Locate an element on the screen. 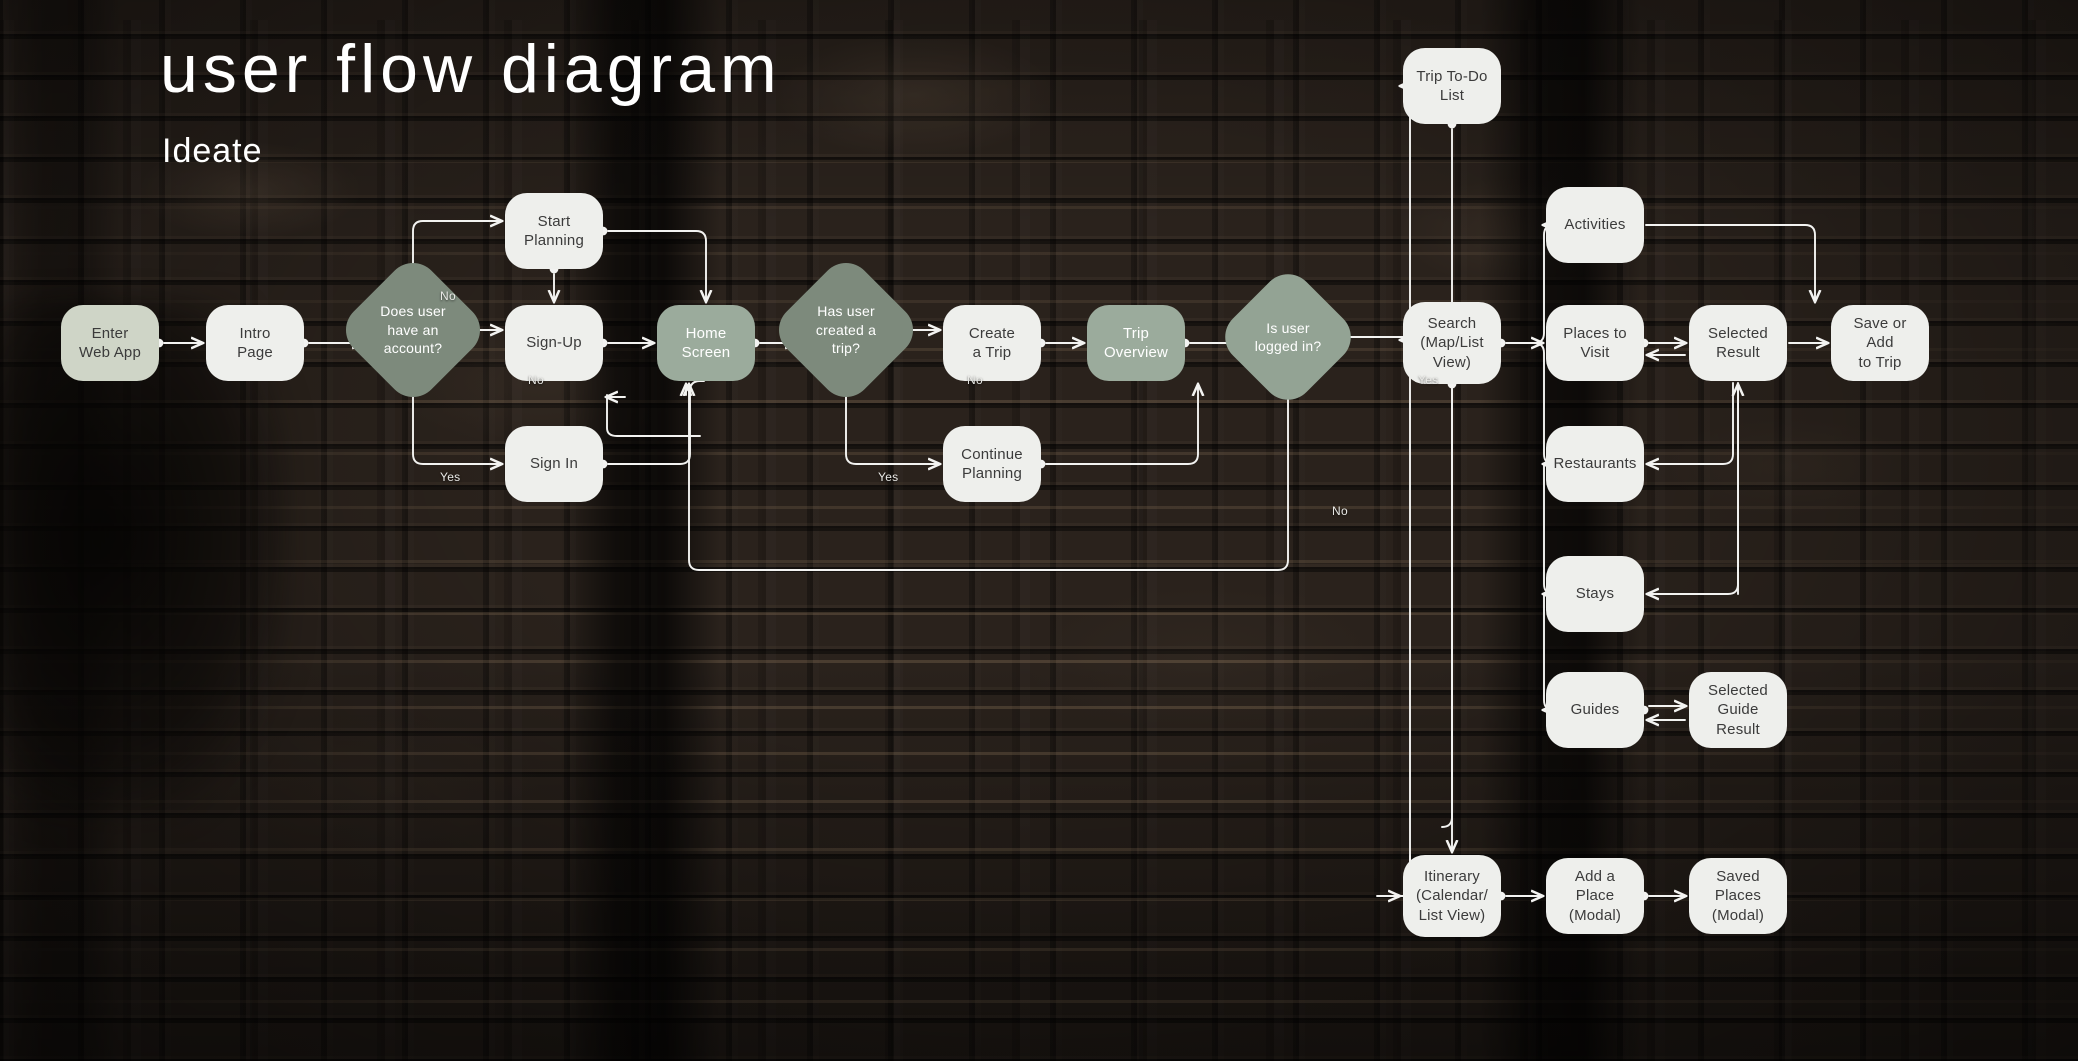 The height and width of the screenshot is (1061, 2078). node-label: Start Planning is located at coordinates (554, 230).